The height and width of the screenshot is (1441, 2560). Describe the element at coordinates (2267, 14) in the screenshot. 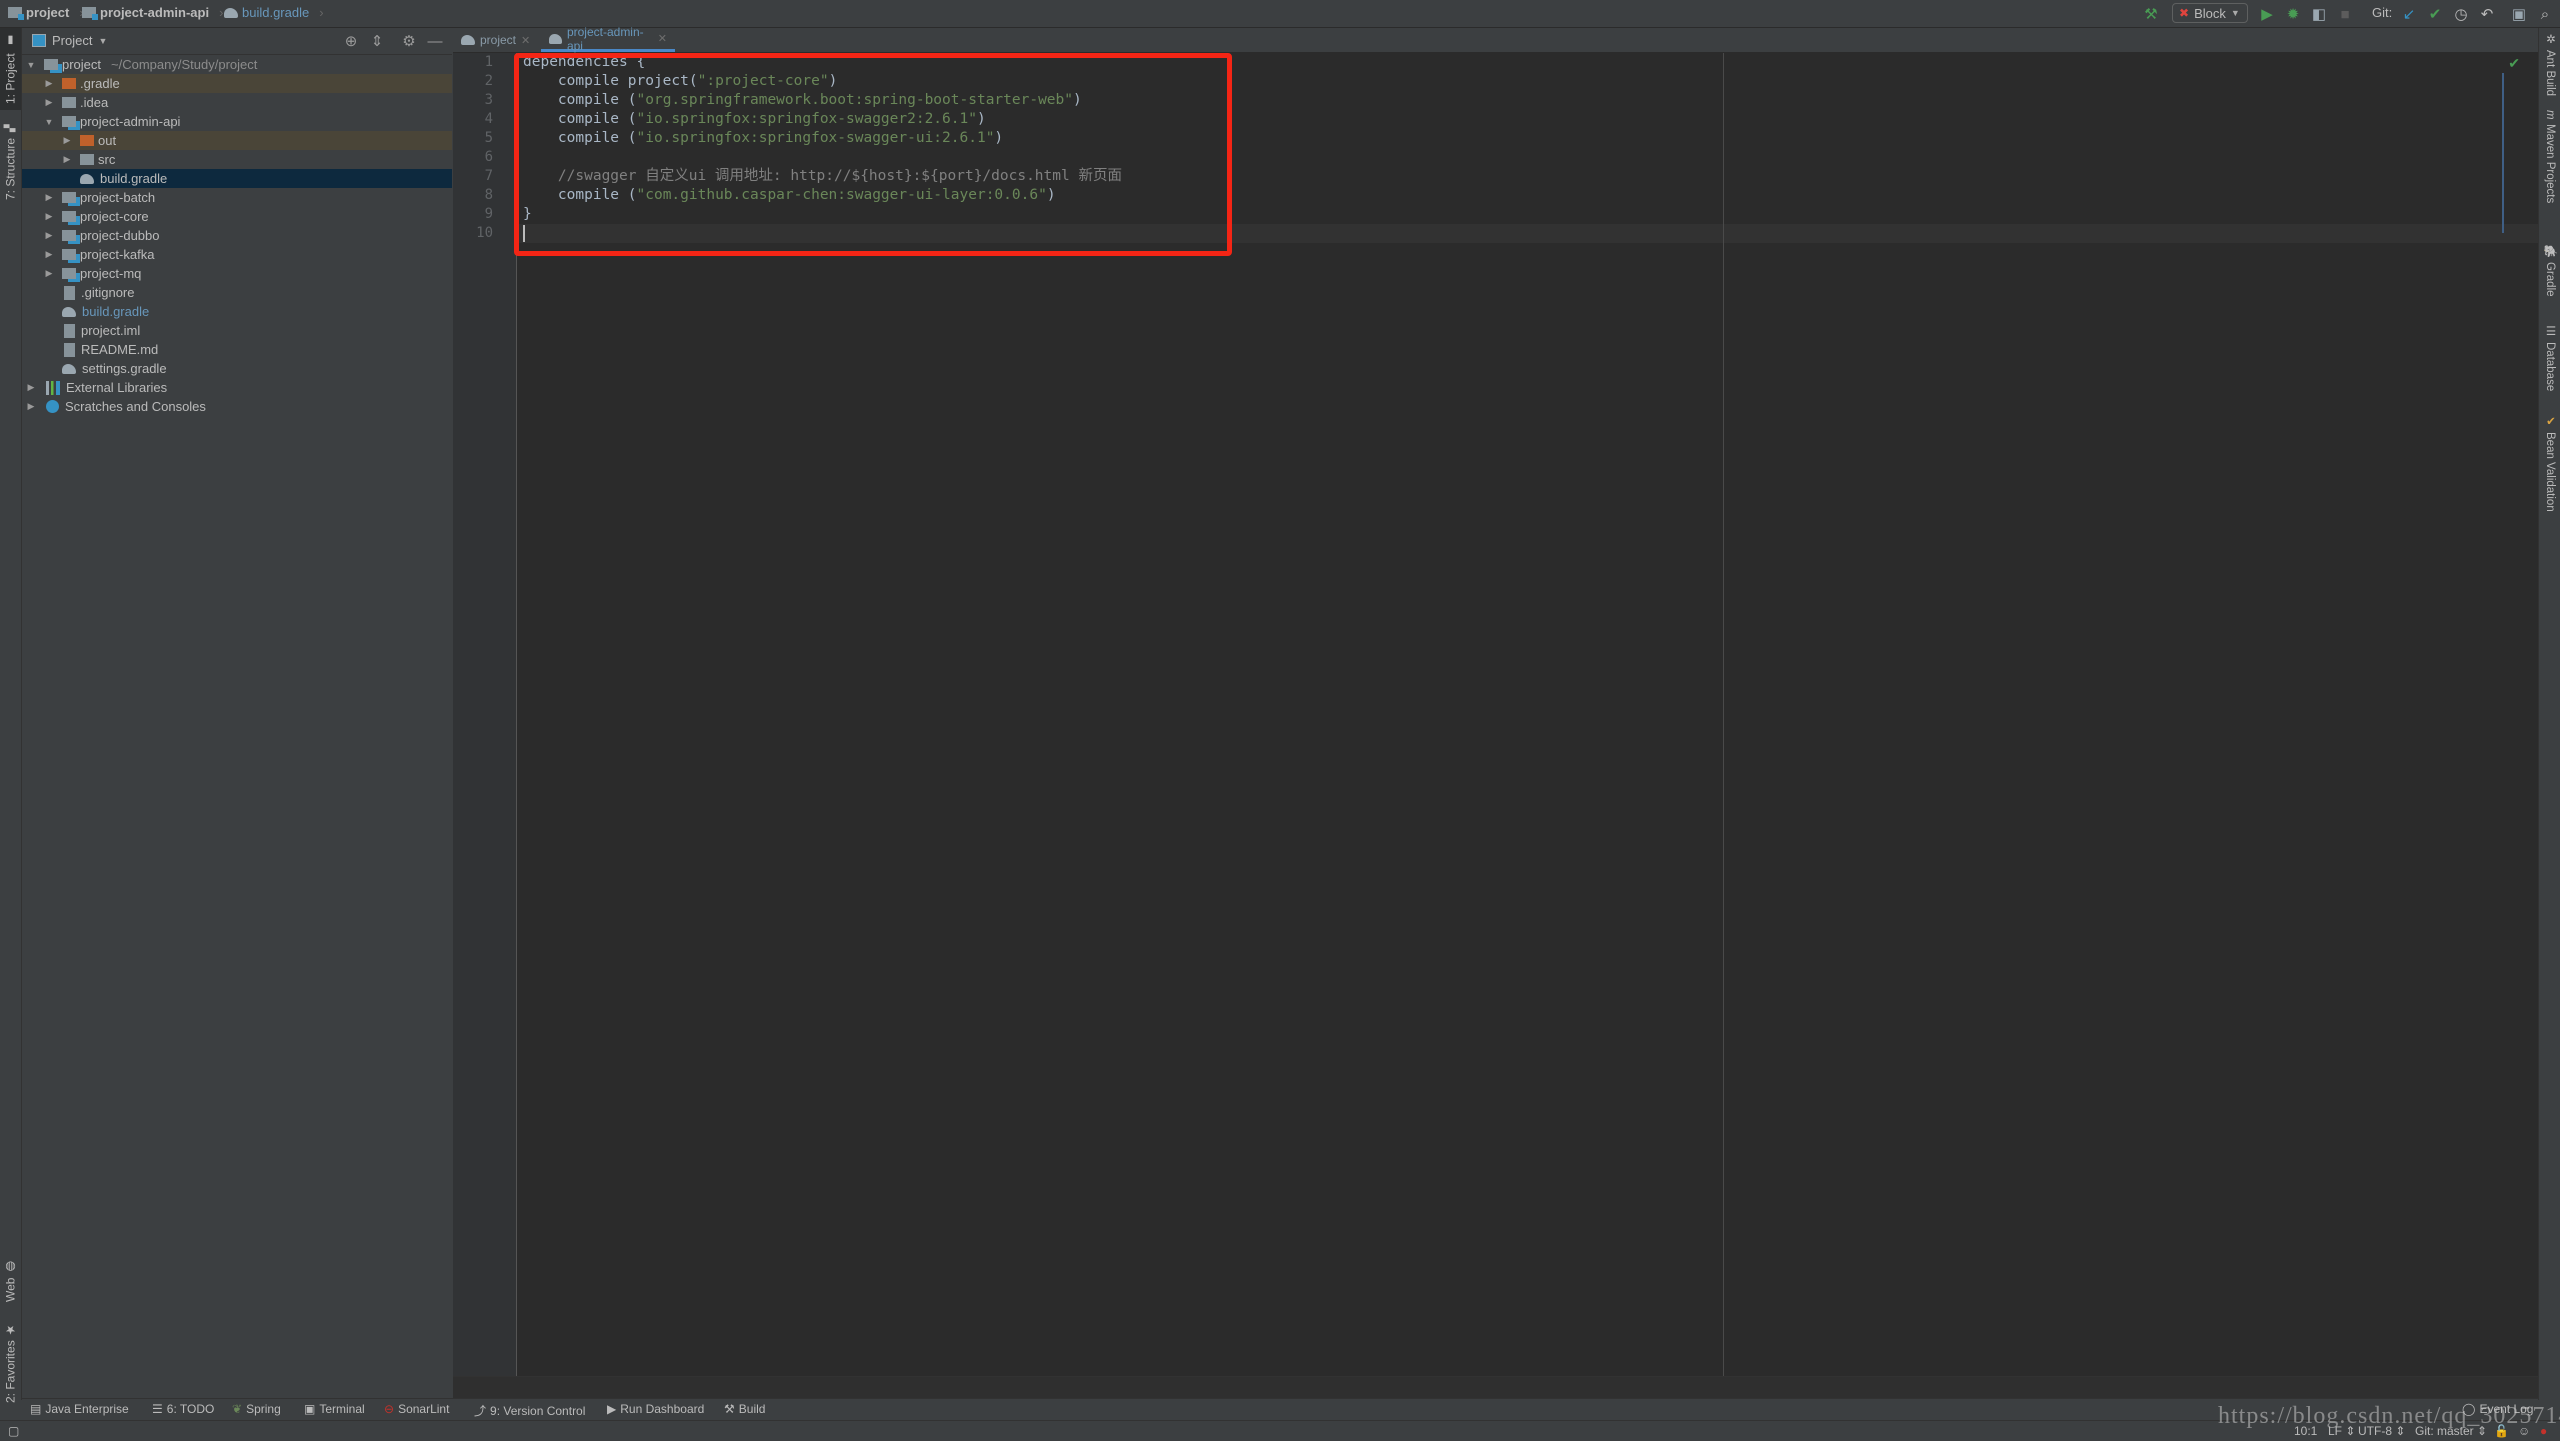

I see `run-icon: ▶` at that location.